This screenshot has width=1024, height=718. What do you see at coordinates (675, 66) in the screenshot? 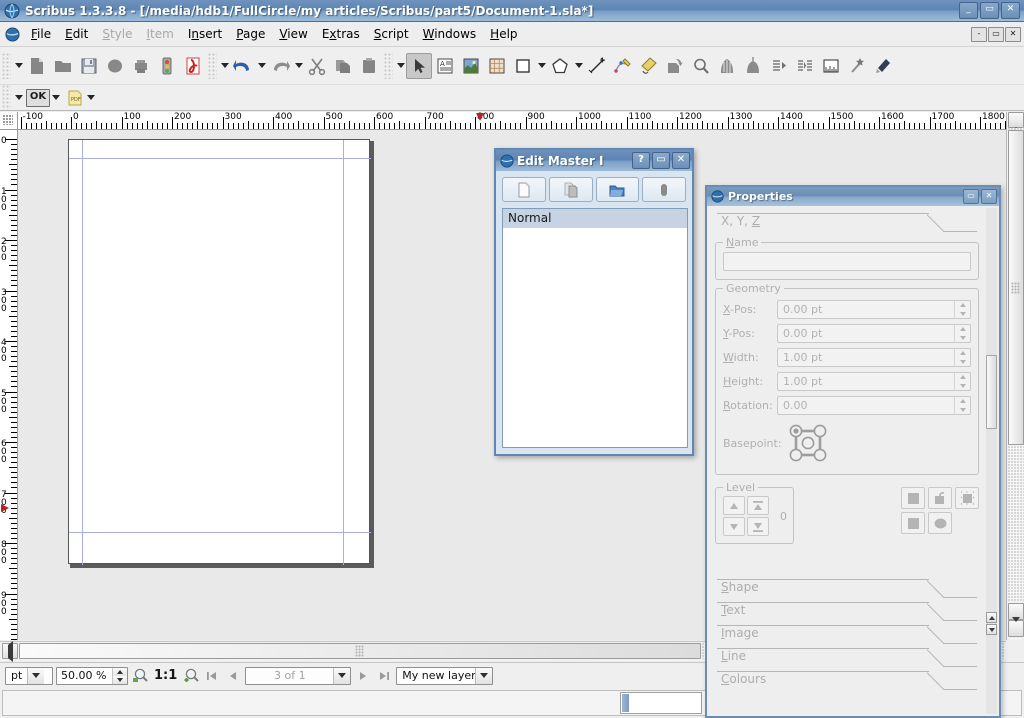
I see `rotate-item-tool` at bounding box center [675, 66].